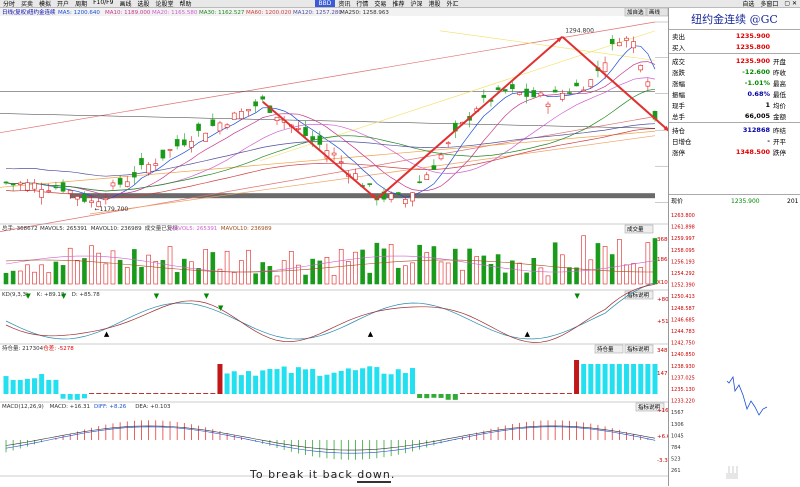  Describe the element at coordinates (683, 390) in the screenshot. I see `mini-axis-label: 1235.130` at that location.